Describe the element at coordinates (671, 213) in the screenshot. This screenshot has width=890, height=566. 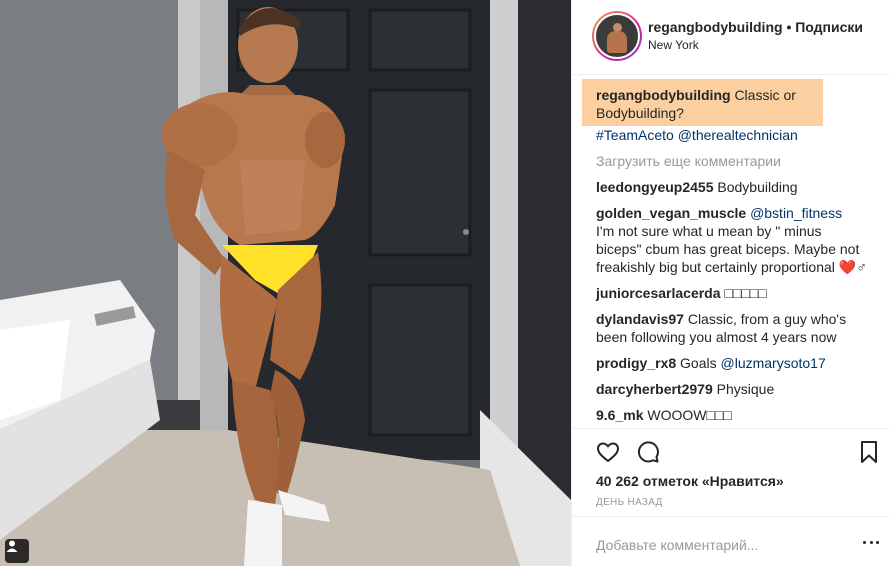
I see `comment-username: golden_vegan_muscle` at that location.